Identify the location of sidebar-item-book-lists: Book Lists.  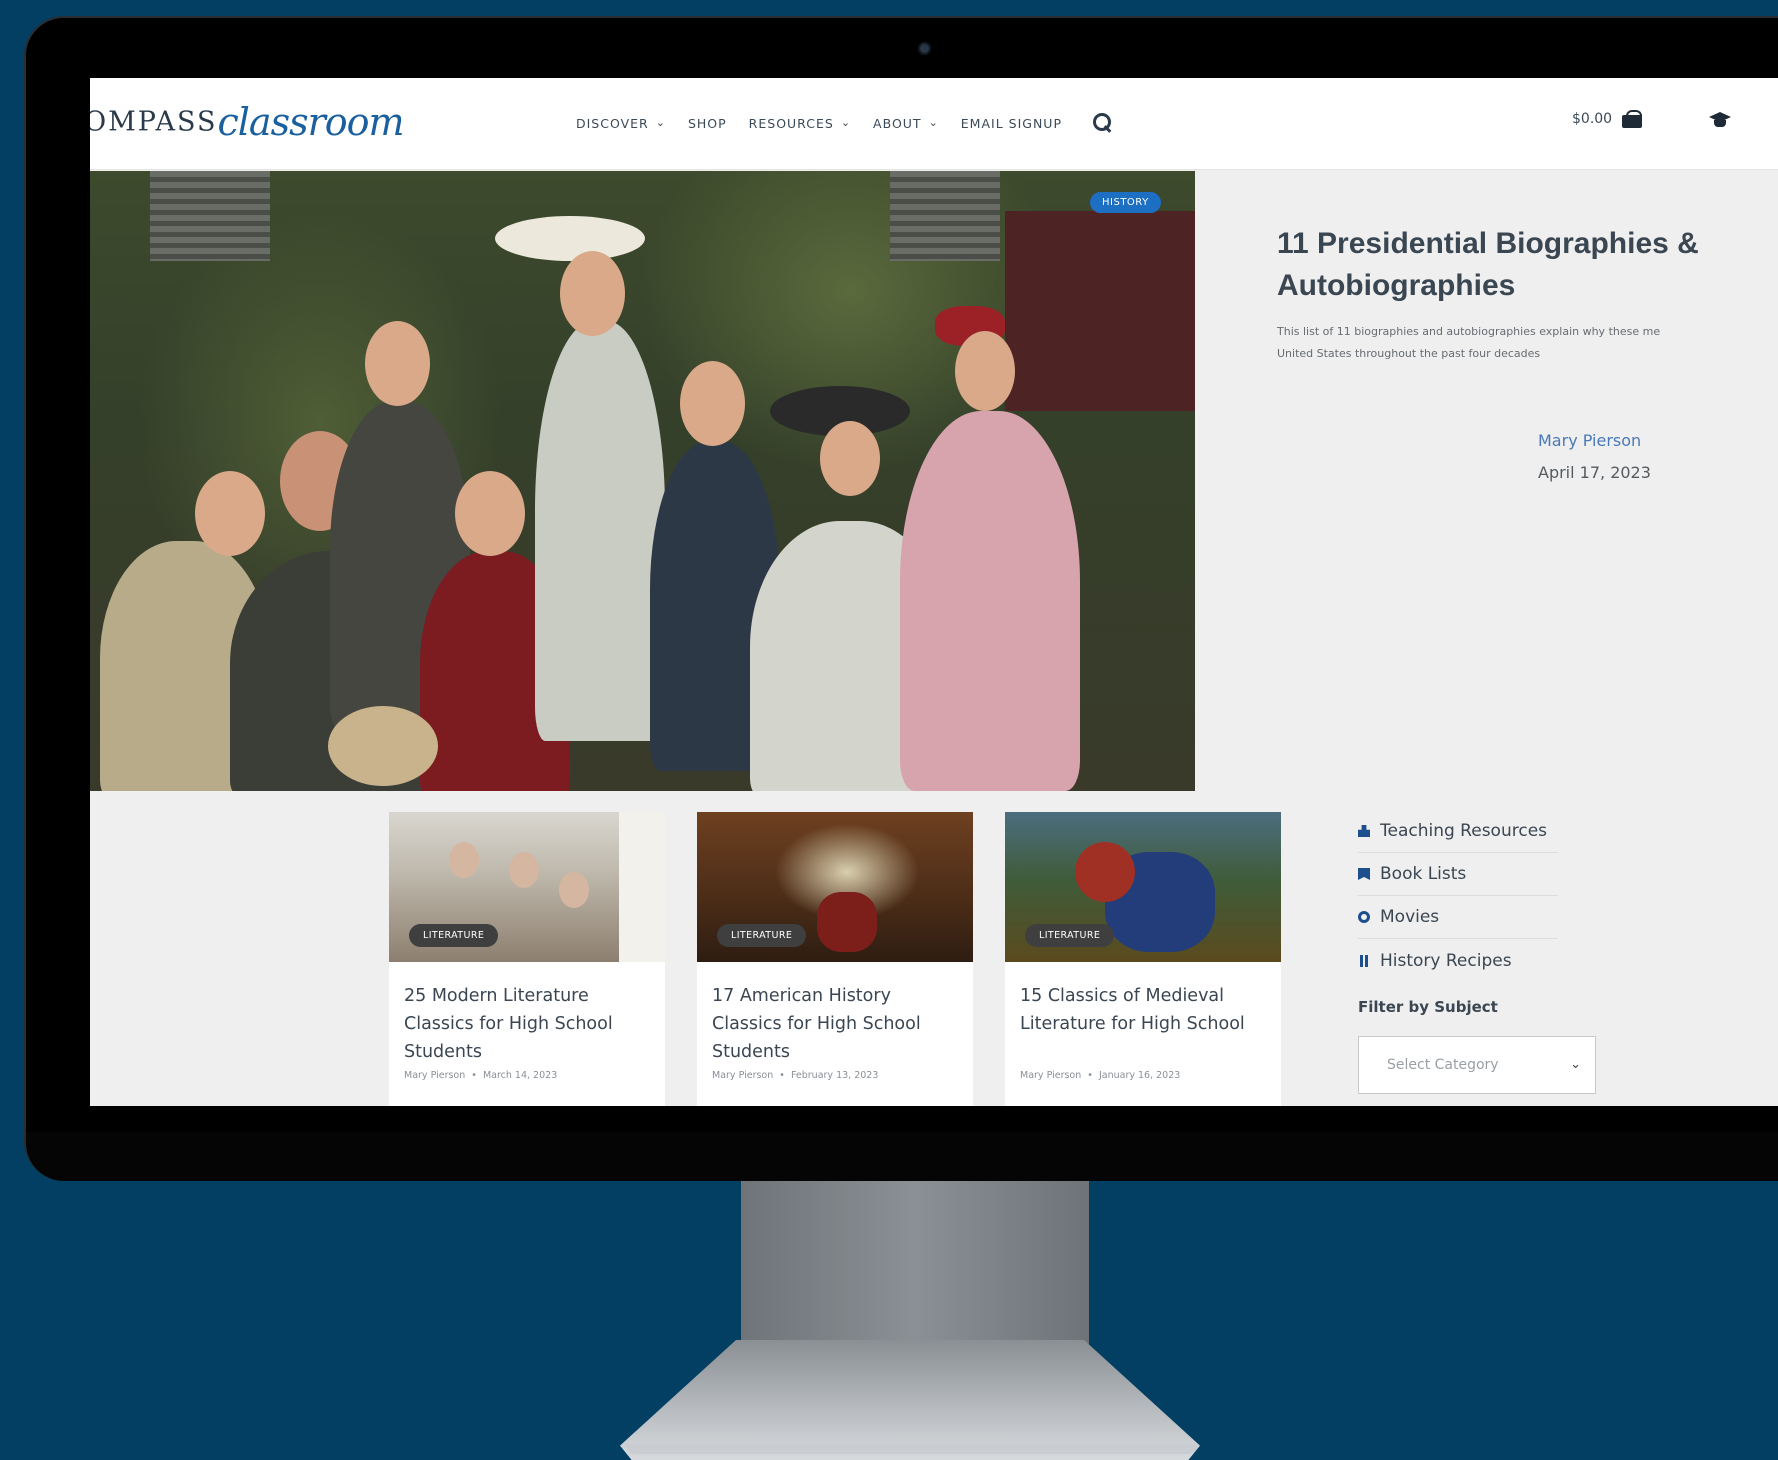
(1458, 874).